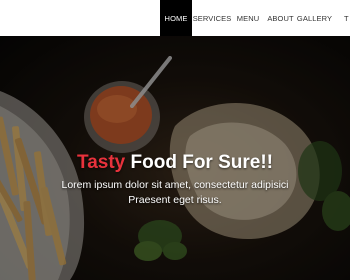 The width and height of the screenshot is (350, 280). I want to click on headline-rest: Food For Sure!!, so click(199, 162).